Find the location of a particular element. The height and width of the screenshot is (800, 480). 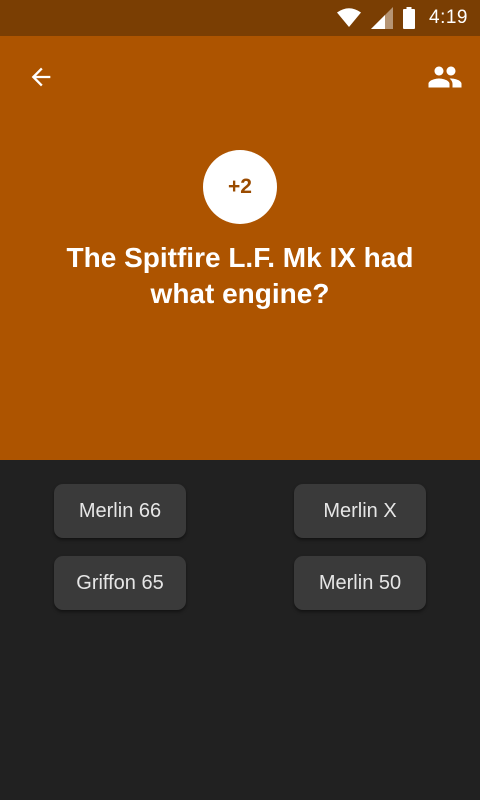

status-time: 4:19 is located at coordinates (448, 17).